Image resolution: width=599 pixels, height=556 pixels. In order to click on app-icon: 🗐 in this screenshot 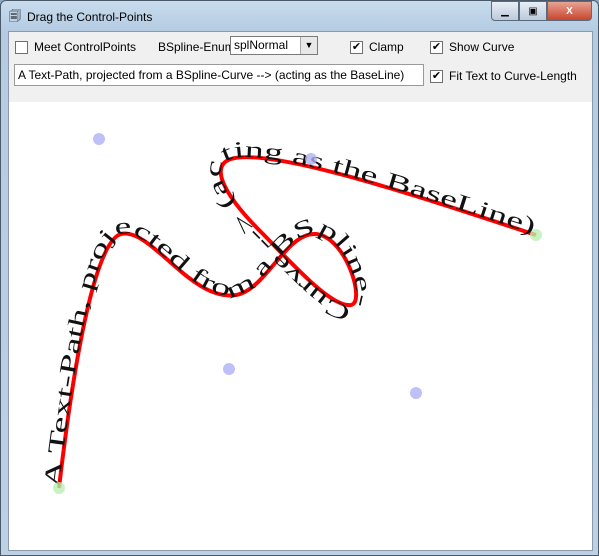, I will do `click(15, 15)`.